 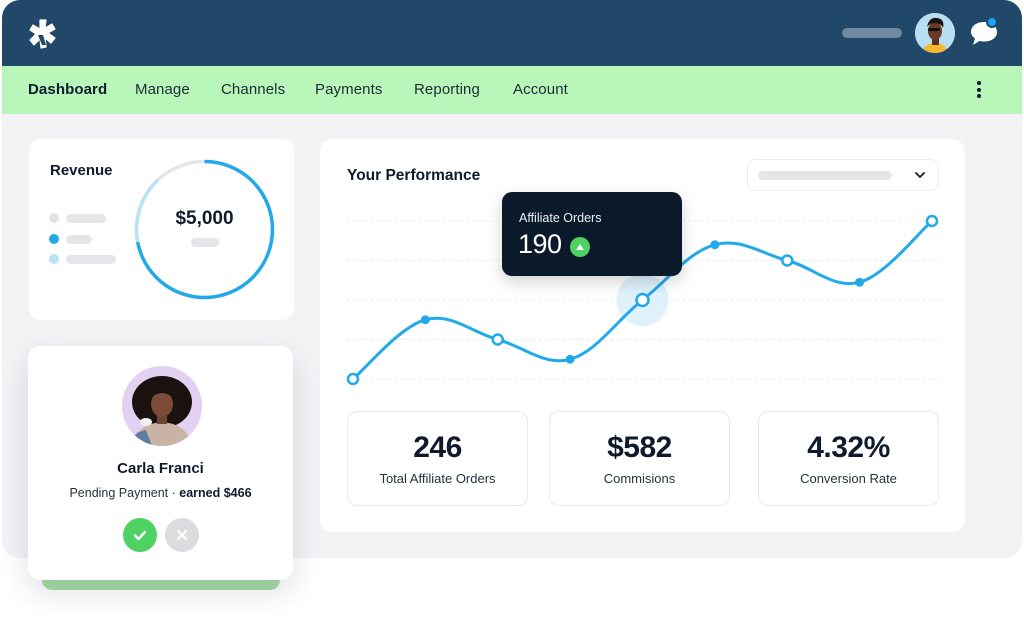 I want to click on tooltip-value: 190, so click(x=540, y=244).